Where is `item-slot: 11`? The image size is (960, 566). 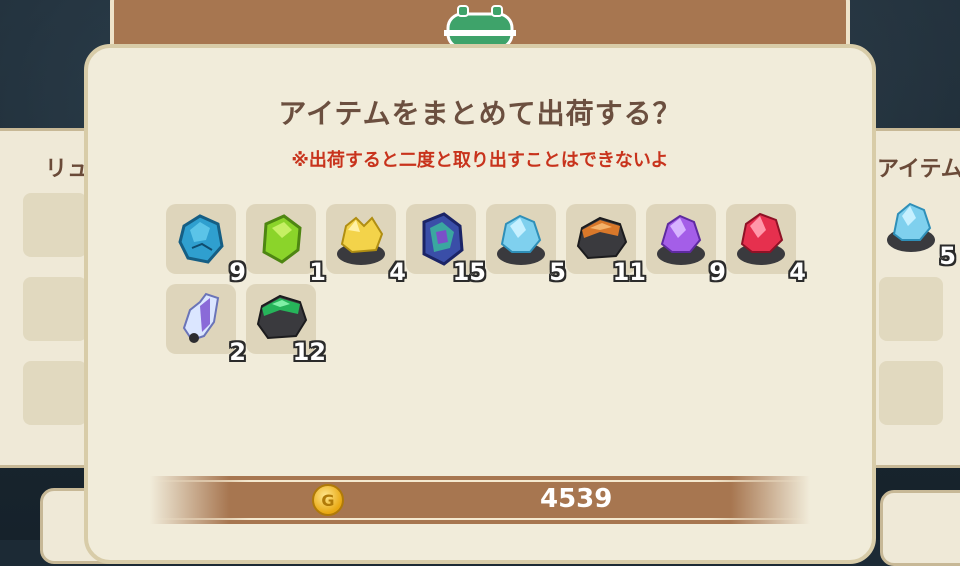
item-slot: 11 is located at coordinates (606, 245).